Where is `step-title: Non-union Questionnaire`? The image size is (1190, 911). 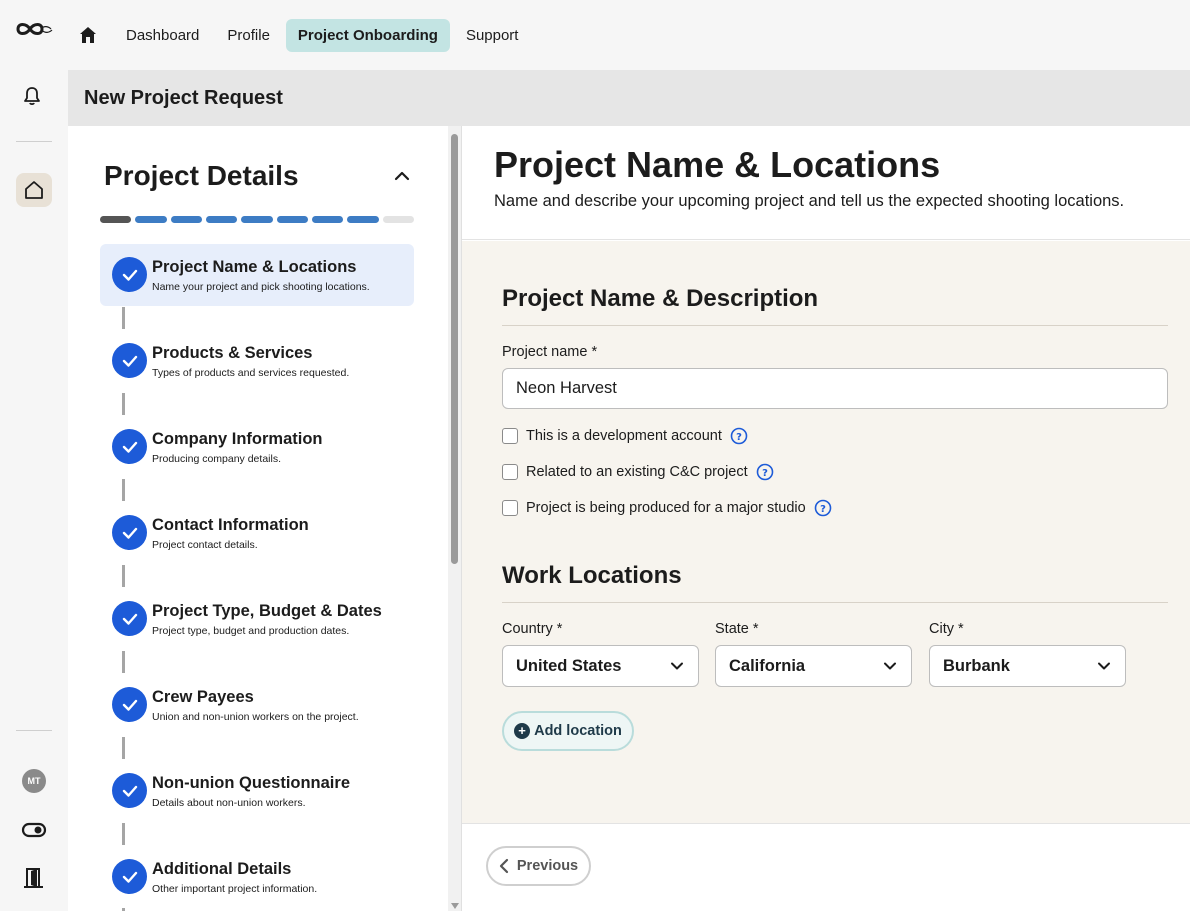 step-title: Non-union Questionnaire is located at coordinates (251, 783).